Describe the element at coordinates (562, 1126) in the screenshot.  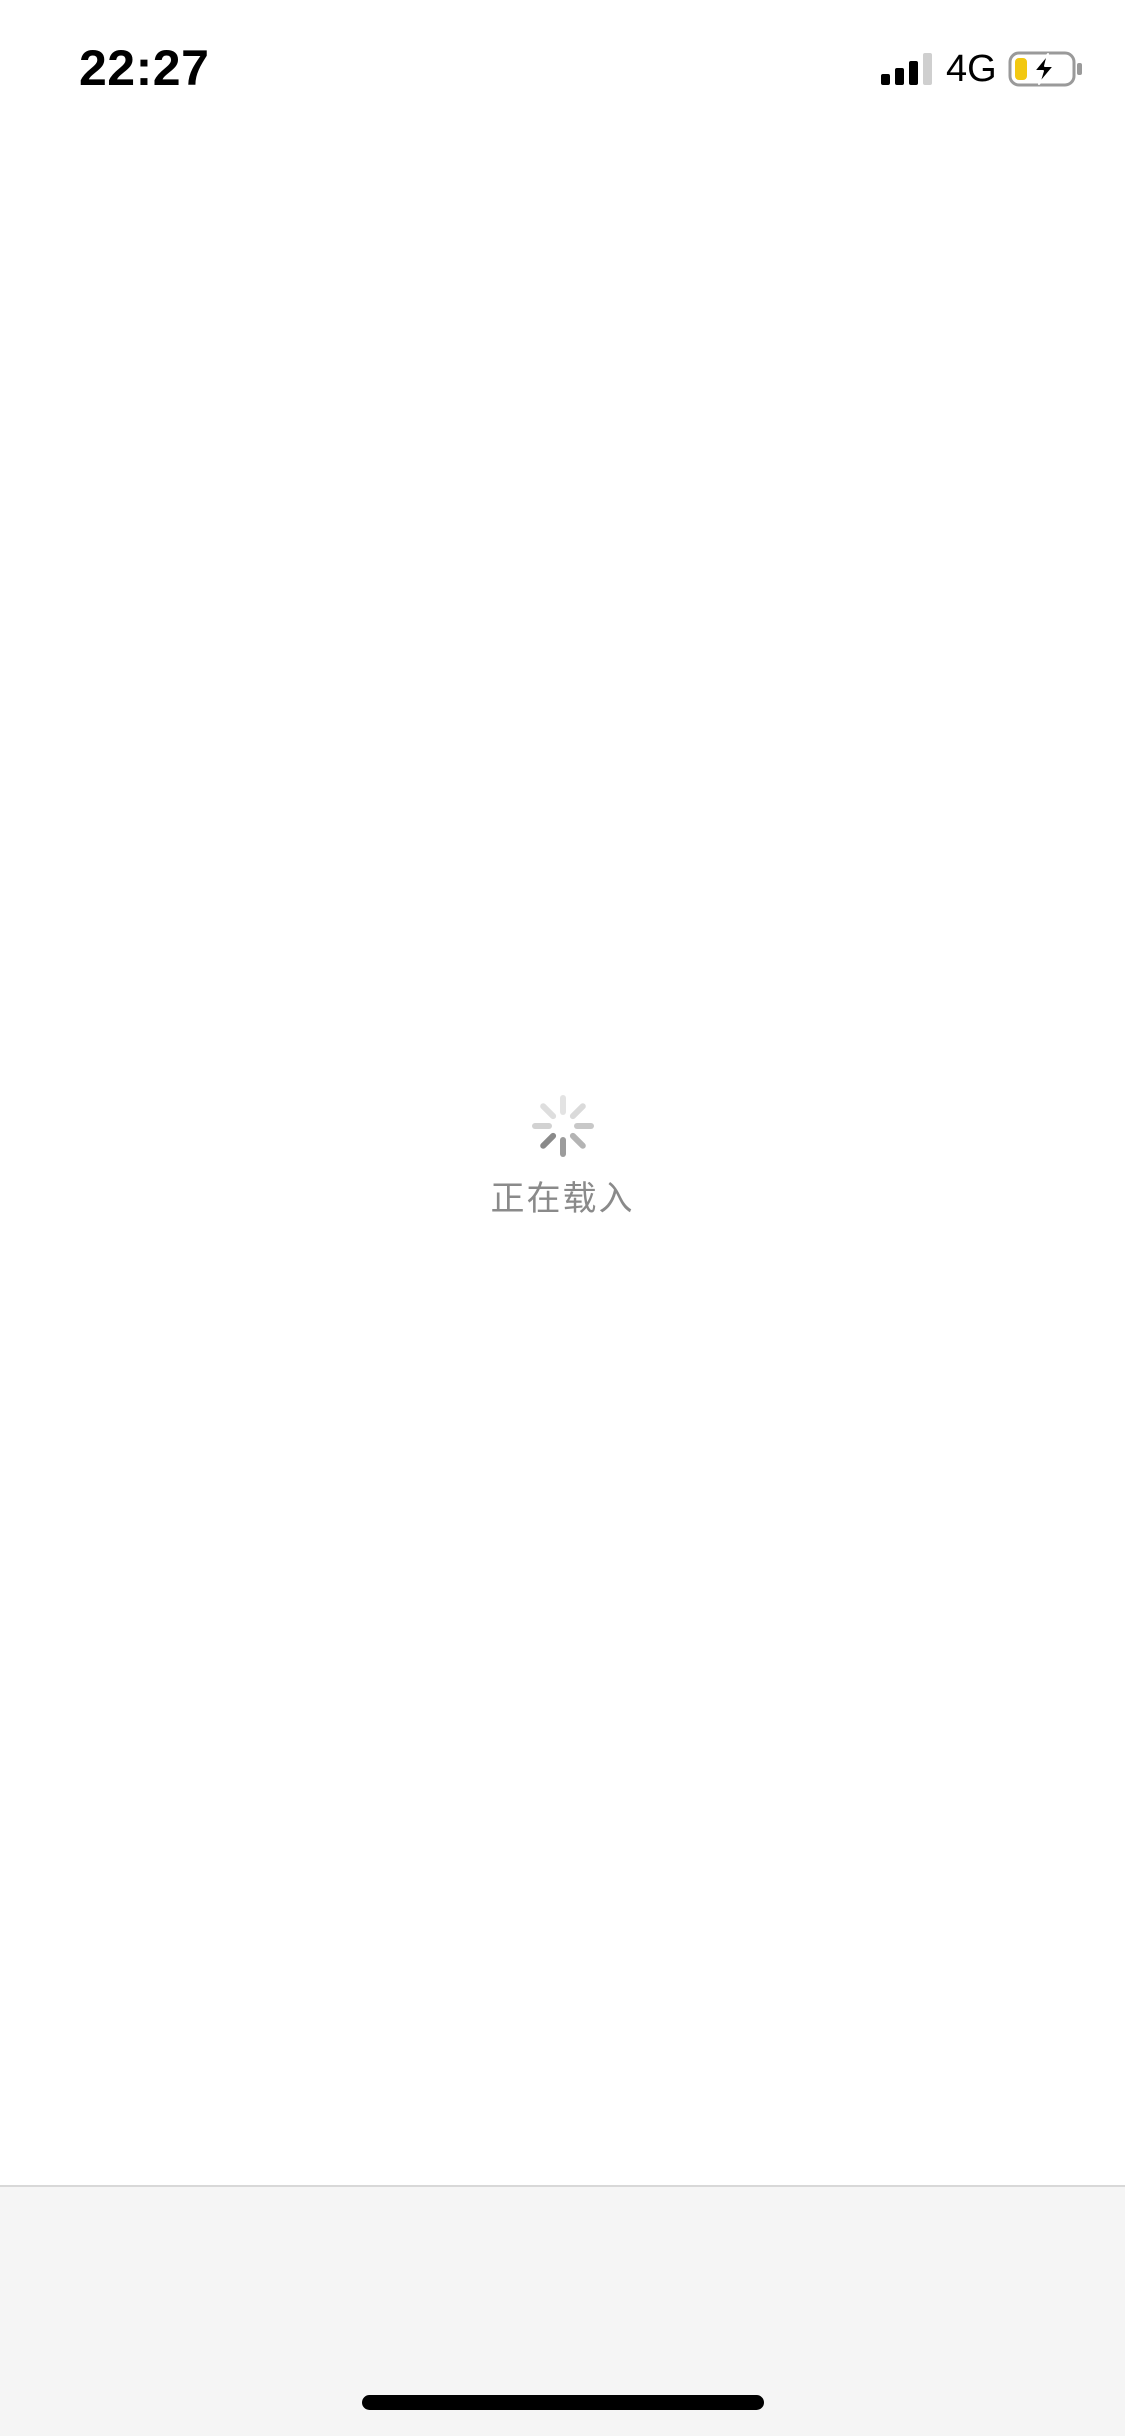
I see `loading-spinner-icon` at that location.